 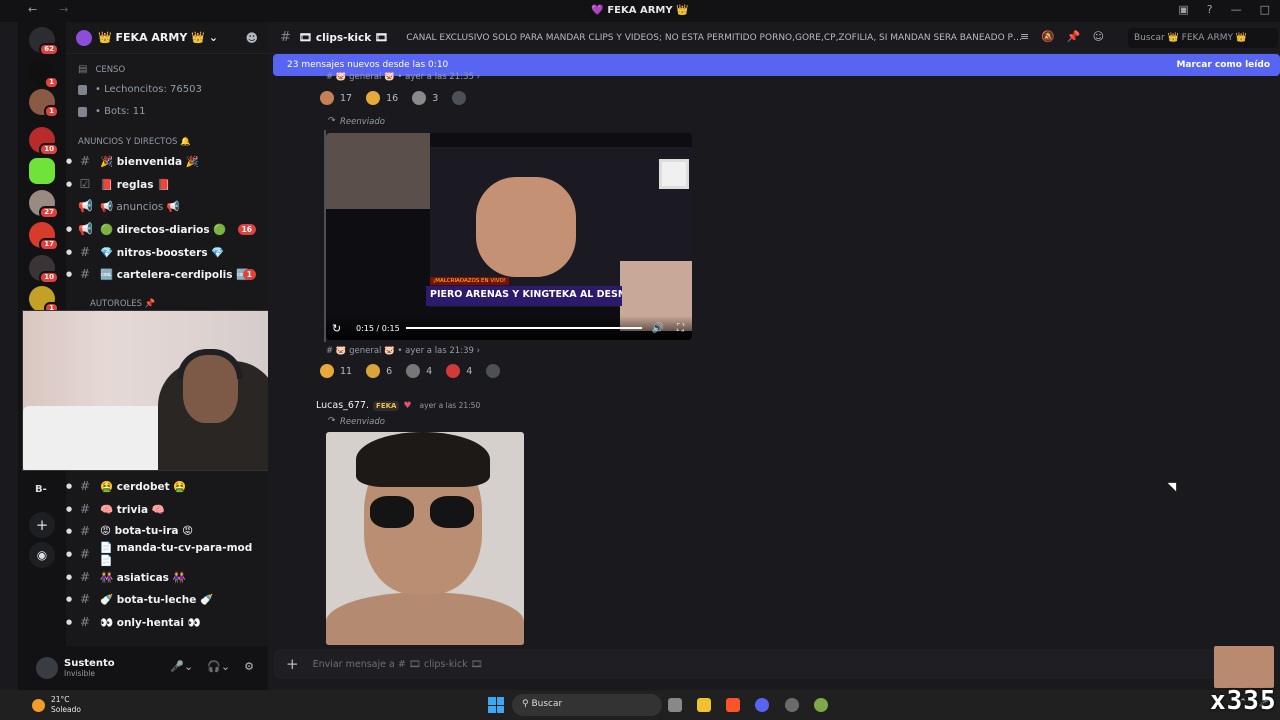 What do you see at coordinates (403, 77) in the screenshot?
I see `forward-origin: # 🐷 general 🐷 • ayer a las 21:35 ›` at bounding box center [403, 77].